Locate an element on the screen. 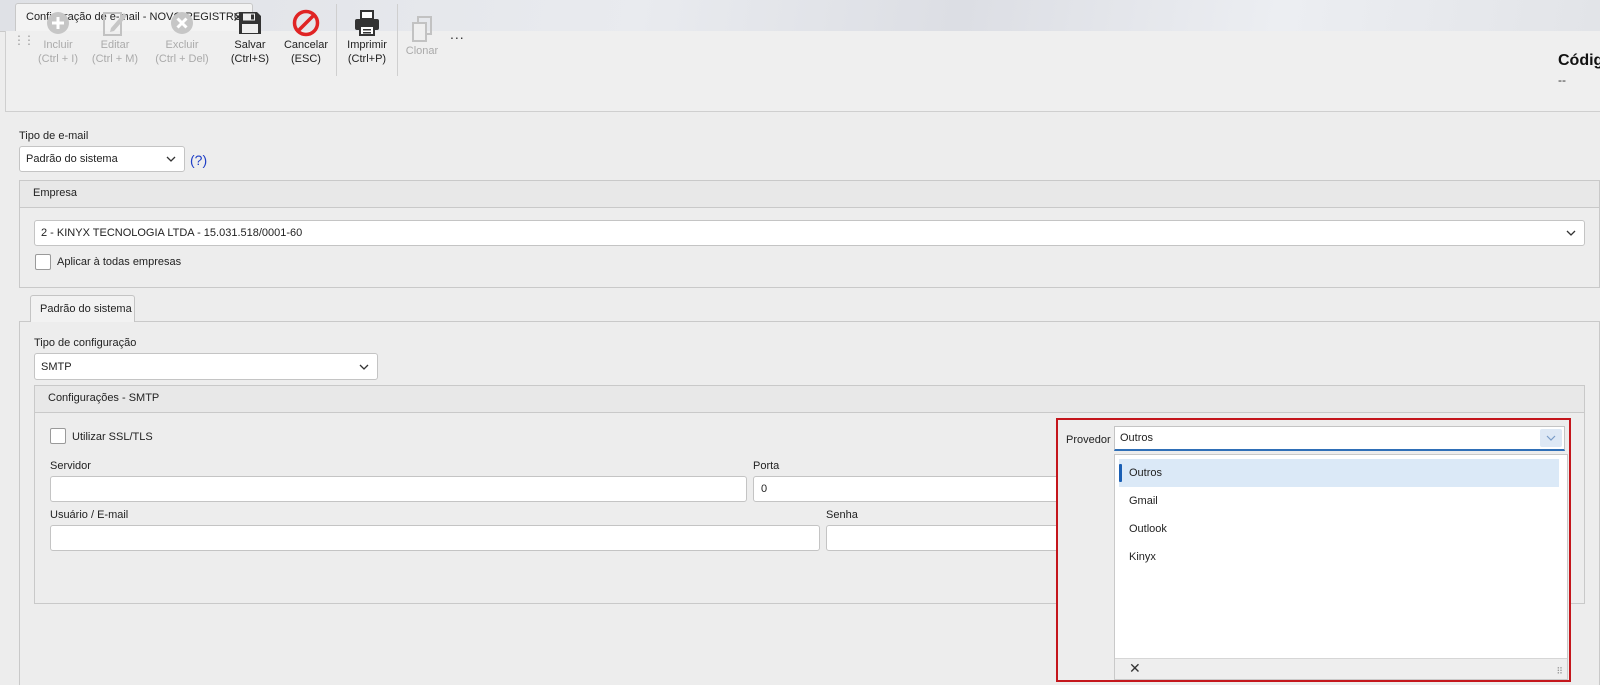  server-input is located at coordinates (398, 489).